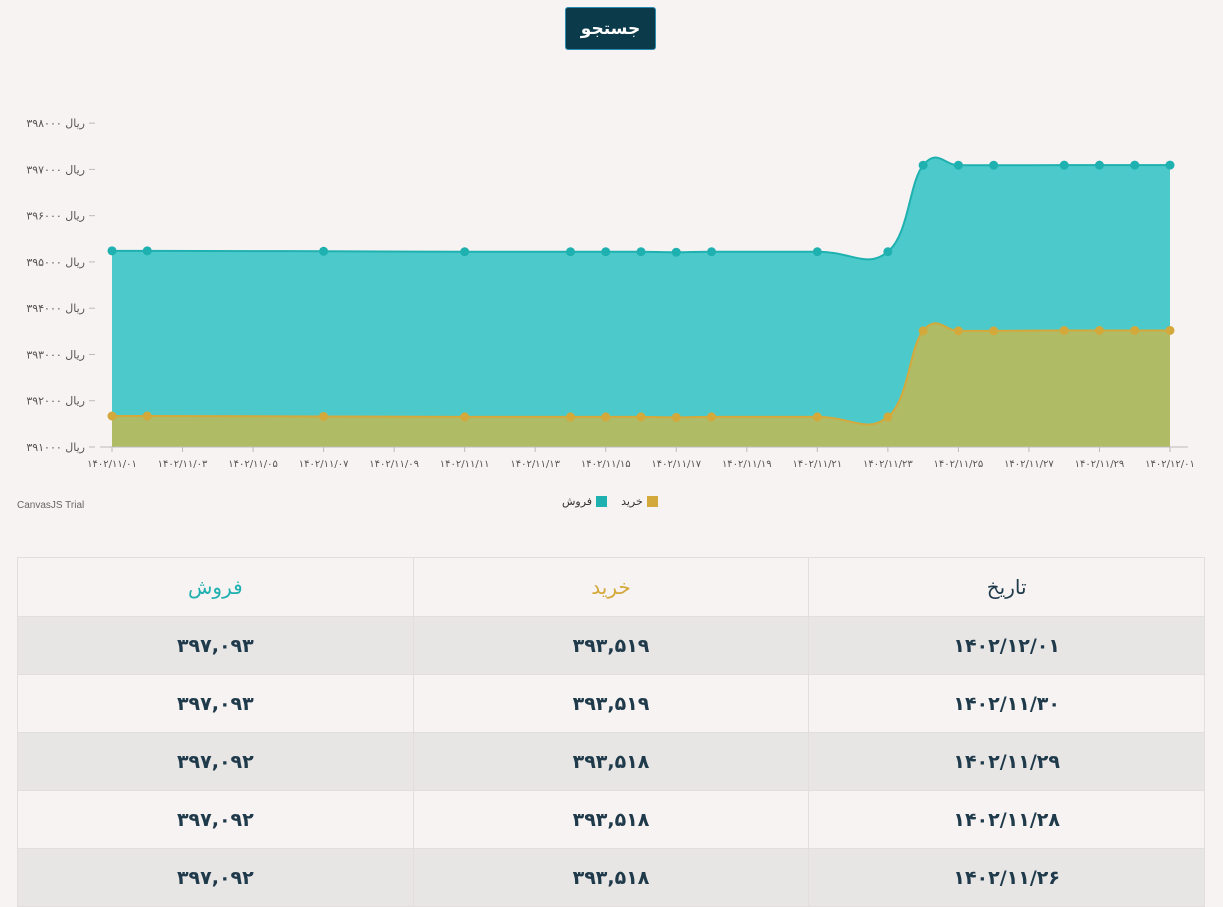 The width and height of the screenshot is (1223, 907). Describe the element at coordinates (55, 354) in the screenshot. I see `y-tick-label: ریال ۳۹۳۰۰۰` at that location.